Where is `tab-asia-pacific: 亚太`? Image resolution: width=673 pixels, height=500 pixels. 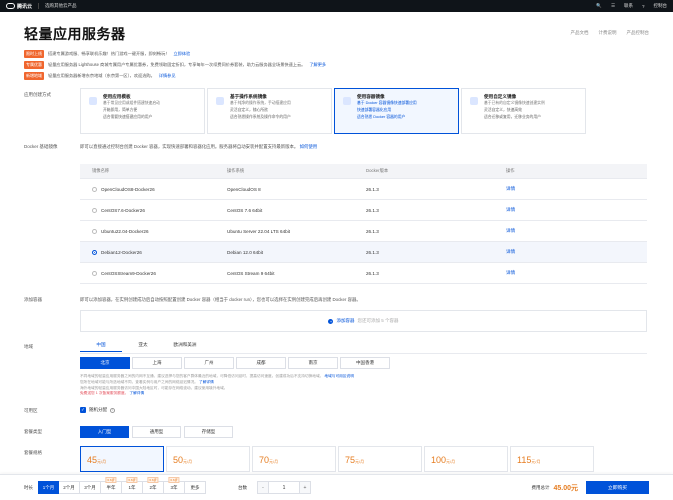
tab-asia-pacific: 亚太 is located at coordinates (143, 347).